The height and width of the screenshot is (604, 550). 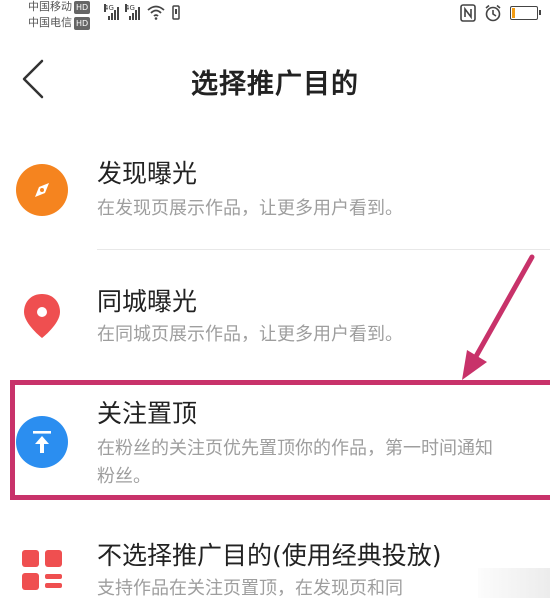 I want to click on grid-icon, so click(x=42, y=570).